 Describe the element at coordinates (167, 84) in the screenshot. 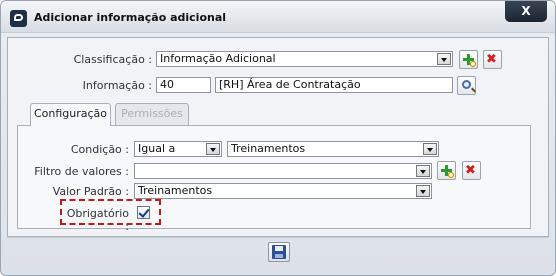

I see `informacao-code-value: 40` at that location.